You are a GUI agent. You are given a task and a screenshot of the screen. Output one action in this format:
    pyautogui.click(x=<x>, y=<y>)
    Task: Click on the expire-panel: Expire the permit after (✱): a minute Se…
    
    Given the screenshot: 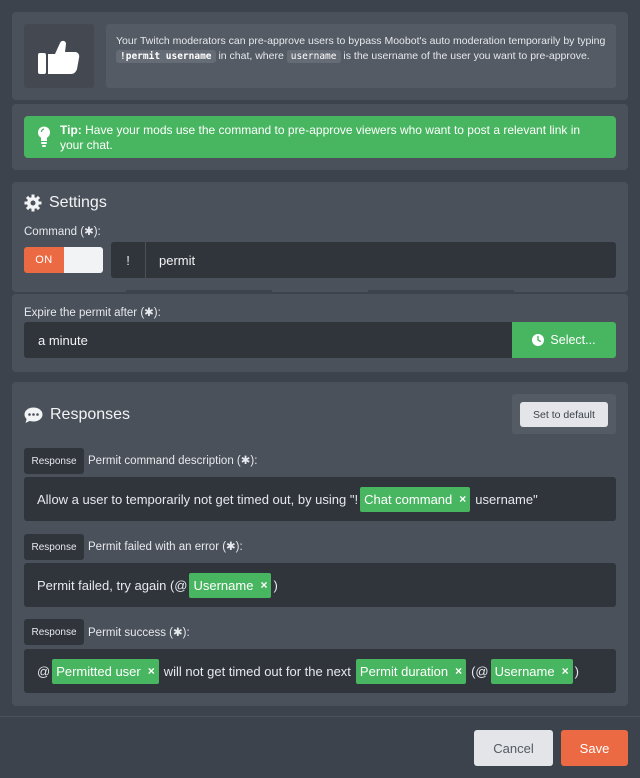 What is the action you would take?
    pyautogui.click(x=320, y=333)
    